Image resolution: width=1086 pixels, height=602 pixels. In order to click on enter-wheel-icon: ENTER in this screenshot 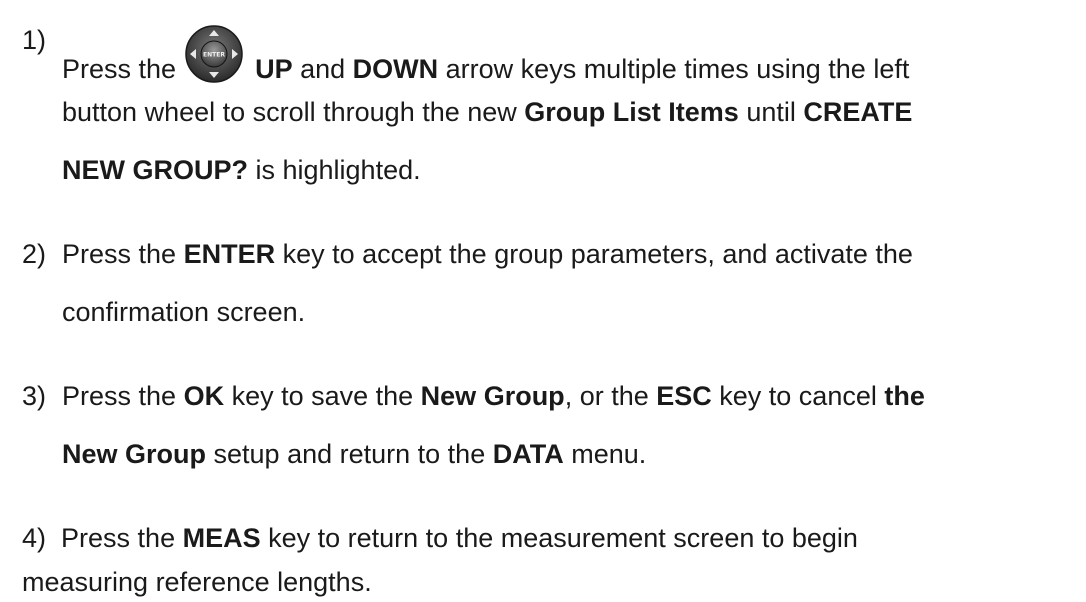, I will do `click(214, 54)`.